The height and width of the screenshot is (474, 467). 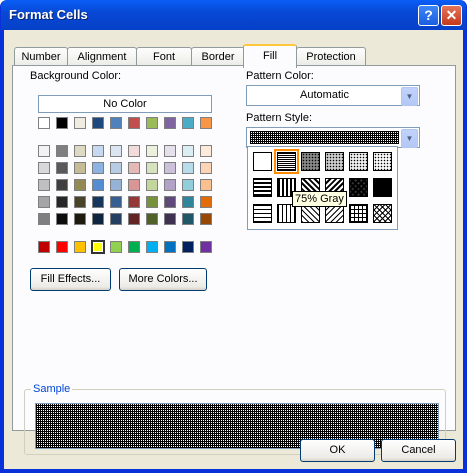 What do you see at coordinates (428, 15) in the screenshot?
I see `help-button: ?` at bounding box center [428, 15].